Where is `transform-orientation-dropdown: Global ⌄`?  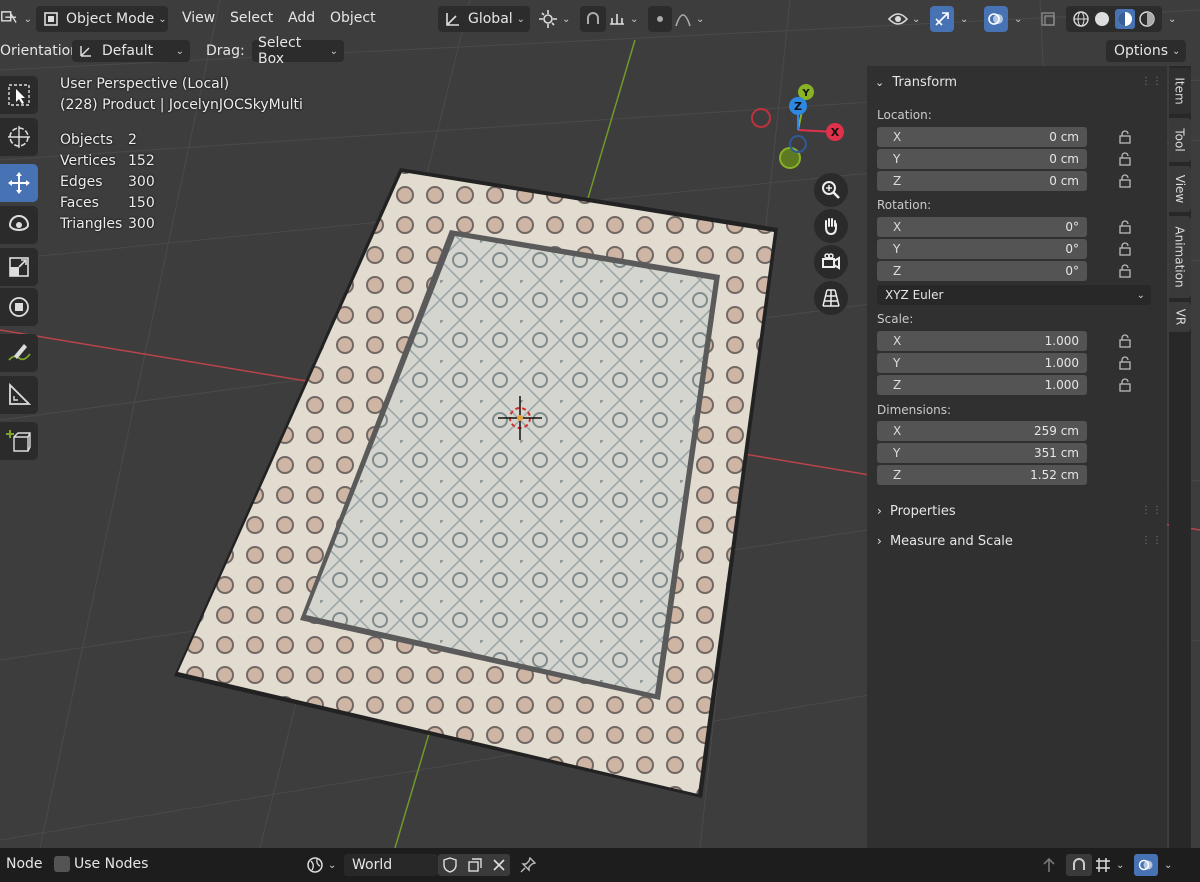 transform-orientation-dropdown: Global ⌄ is located at coordinates (484, 19).